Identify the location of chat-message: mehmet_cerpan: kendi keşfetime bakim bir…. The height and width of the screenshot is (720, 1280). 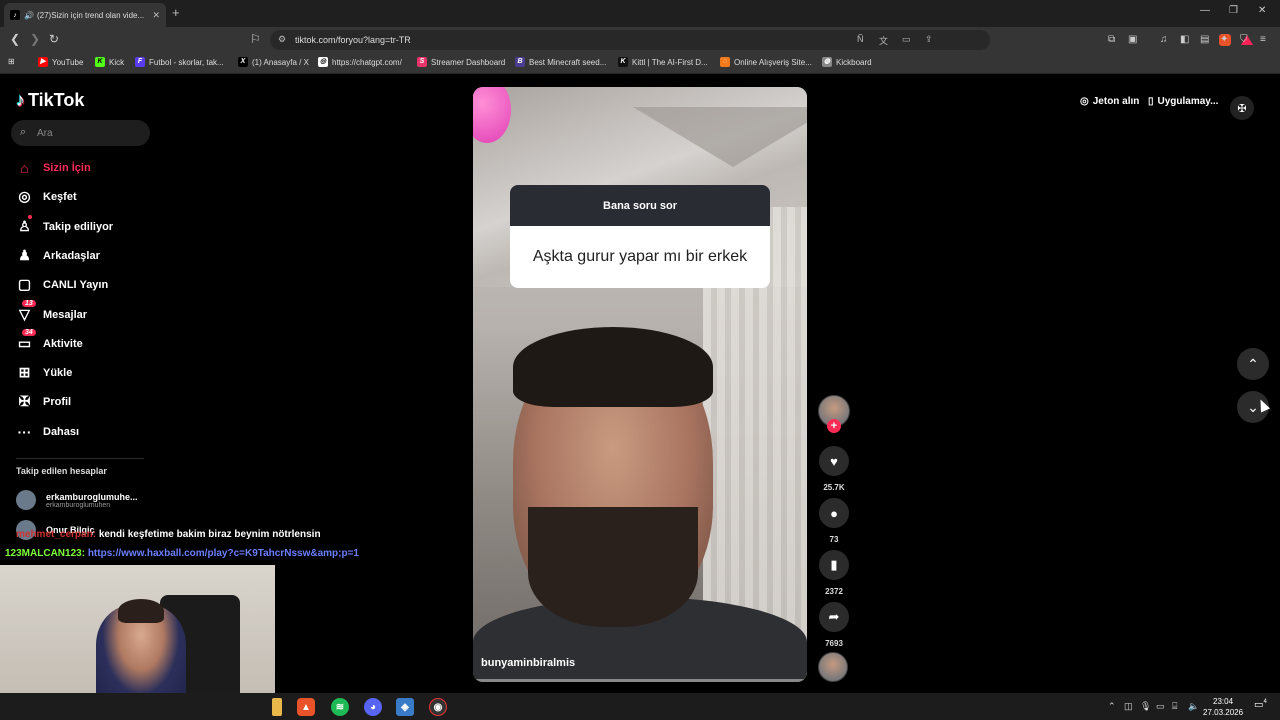
(168, 534).